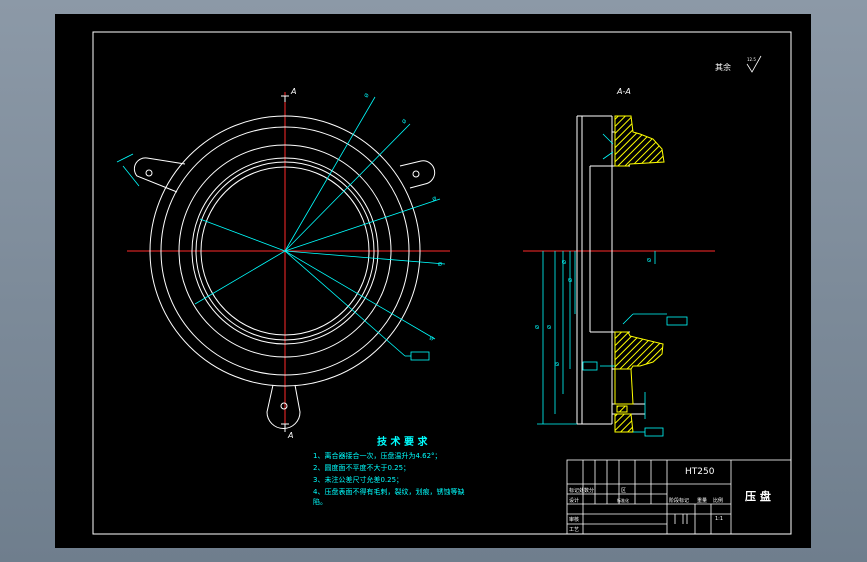 This screenshot has height=562, width=867. Describe the element at coordinates (293, 91) in the screenshot. I see `section-label-top: A` at that location.